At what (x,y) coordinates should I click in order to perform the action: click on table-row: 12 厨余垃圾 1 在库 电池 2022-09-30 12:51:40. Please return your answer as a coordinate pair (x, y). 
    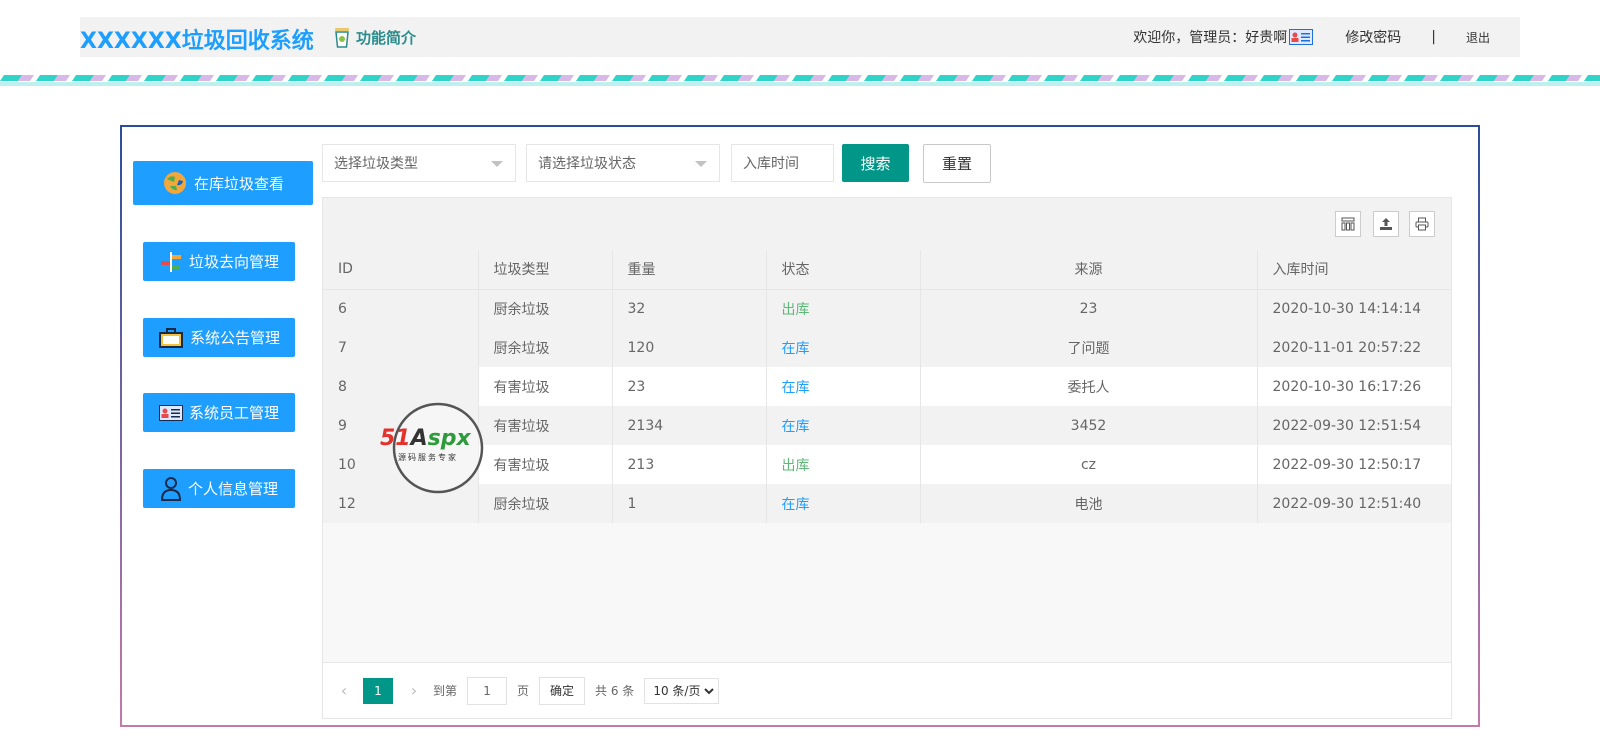
    Looking at the image, I should click on (887, 503).